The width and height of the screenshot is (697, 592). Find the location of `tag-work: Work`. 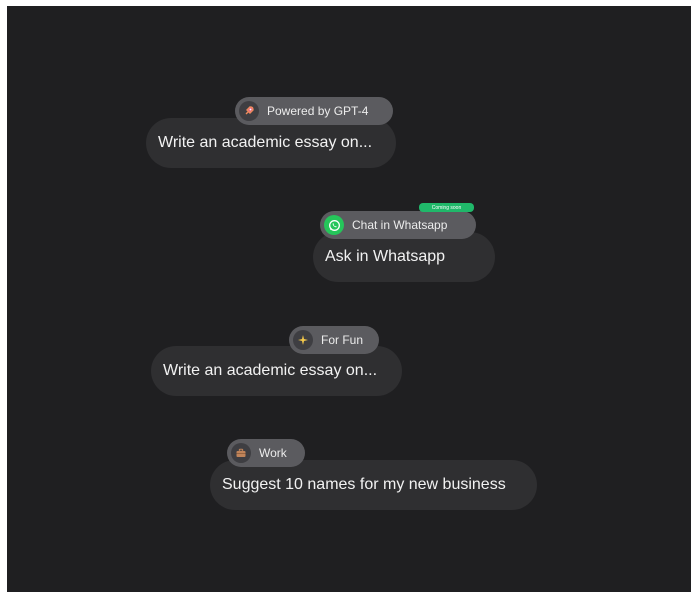

tag-work: Work is located at coordinates (266, 453).